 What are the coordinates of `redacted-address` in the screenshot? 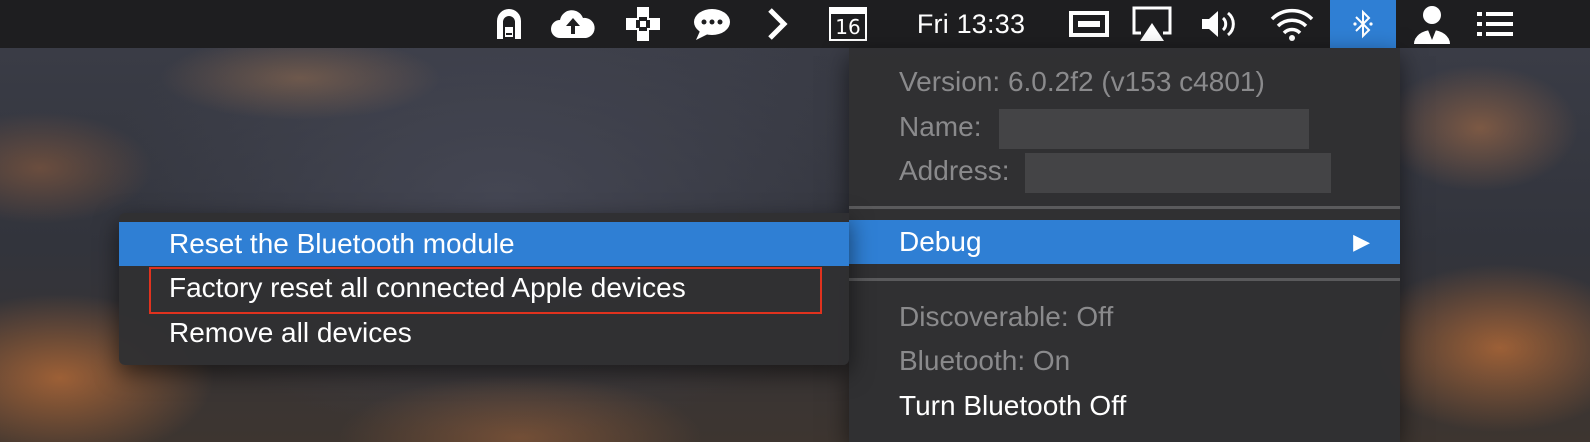 It's located at (1178, 172).